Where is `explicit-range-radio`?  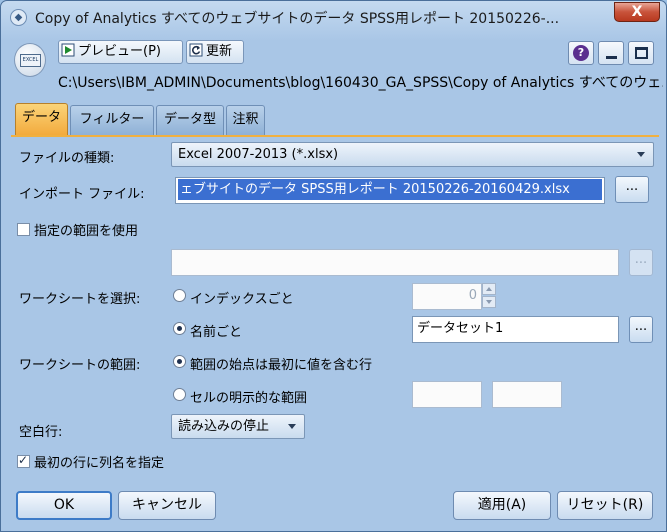 explicit-range-radio is located at coordinates (179, 394).